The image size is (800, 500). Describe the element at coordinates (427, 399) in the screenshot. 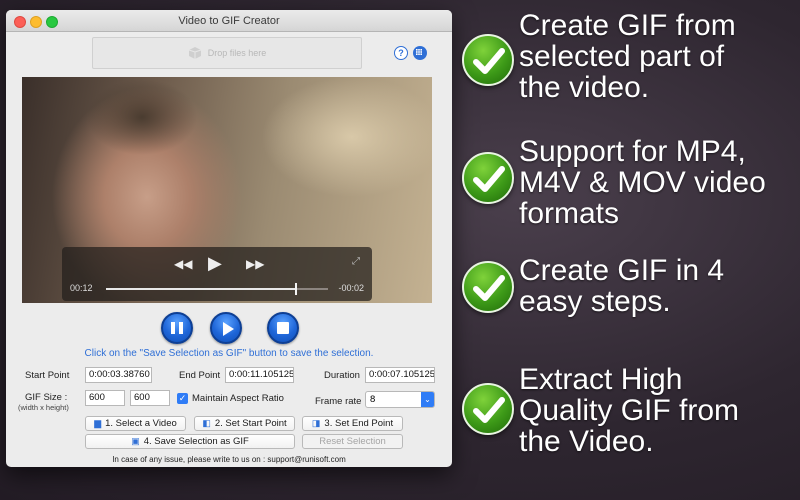

I see `chevron-updown-icon: ⌄` at that location.